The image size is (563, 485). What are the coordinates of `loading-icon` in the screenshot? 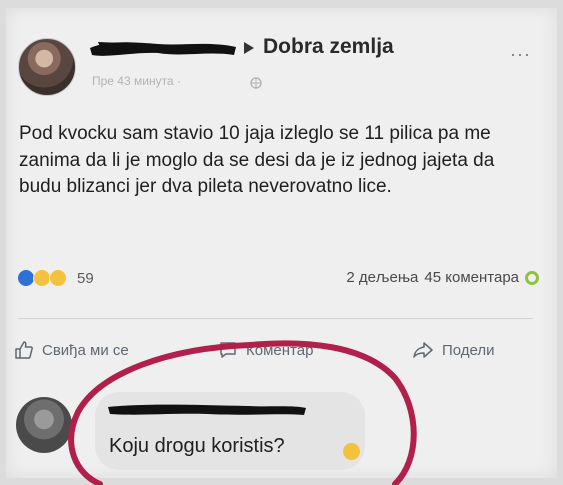 It's located at (532, 277).